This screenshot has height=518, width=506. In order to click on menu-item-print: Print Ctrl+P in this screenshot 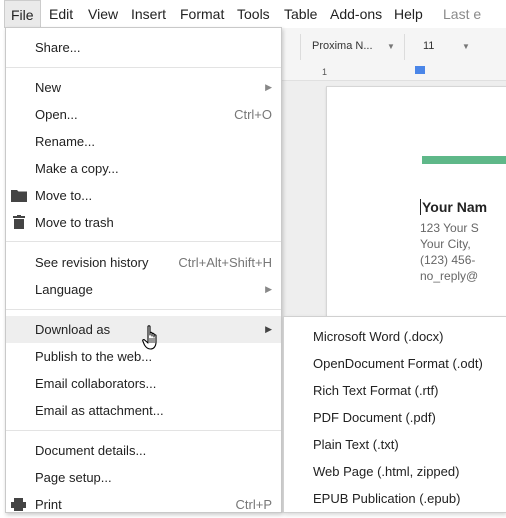, I will do `click(143, 504)`.